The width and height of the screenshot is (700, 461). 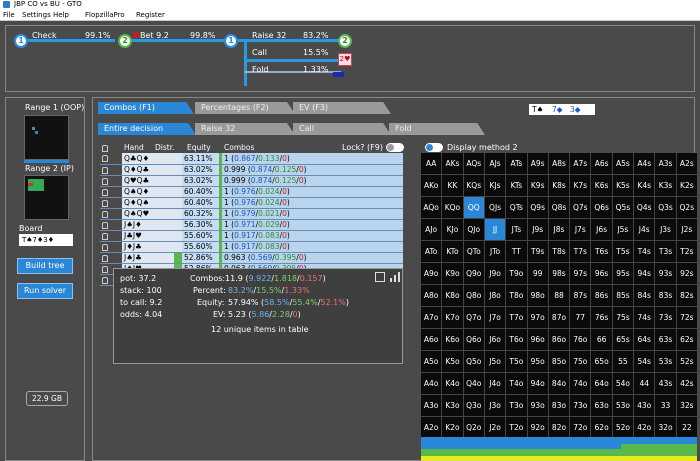 I want to click on grid-cell: K3o, so click(x=452, y=405).